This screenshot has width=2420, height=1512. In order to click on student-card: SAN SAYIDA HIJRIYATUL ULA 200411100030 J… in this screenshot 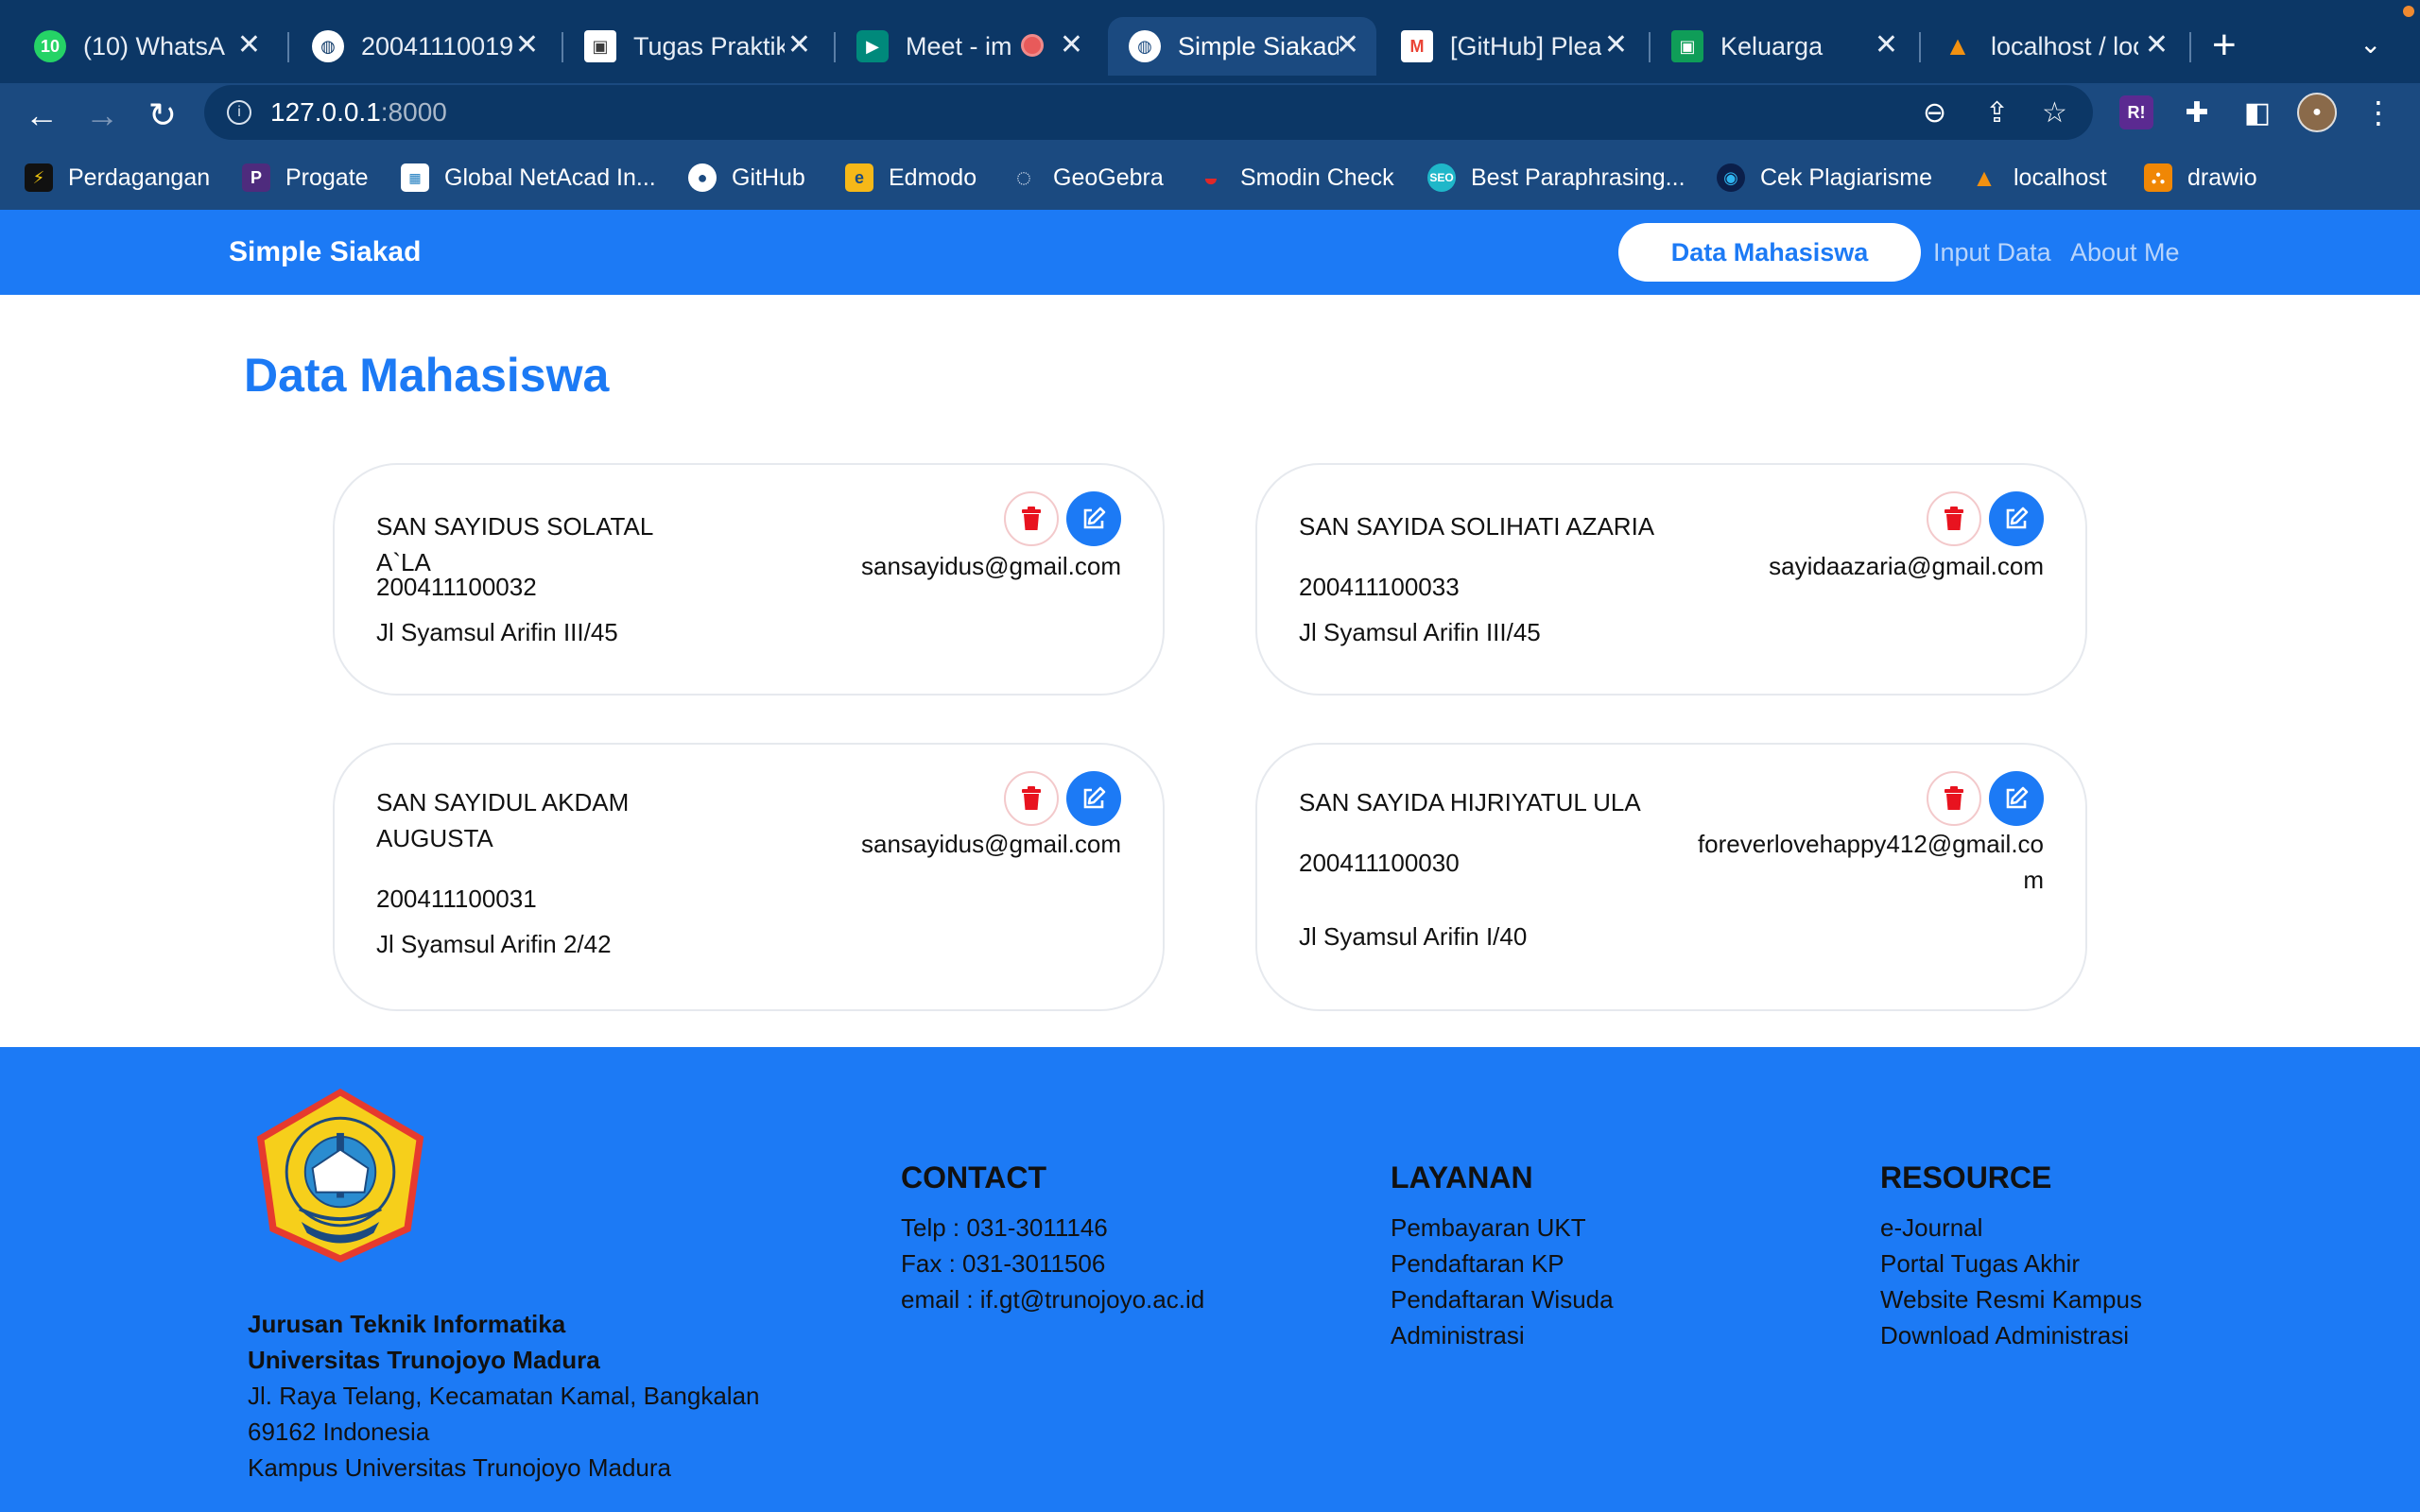, I will do `click(1671, 877)`.